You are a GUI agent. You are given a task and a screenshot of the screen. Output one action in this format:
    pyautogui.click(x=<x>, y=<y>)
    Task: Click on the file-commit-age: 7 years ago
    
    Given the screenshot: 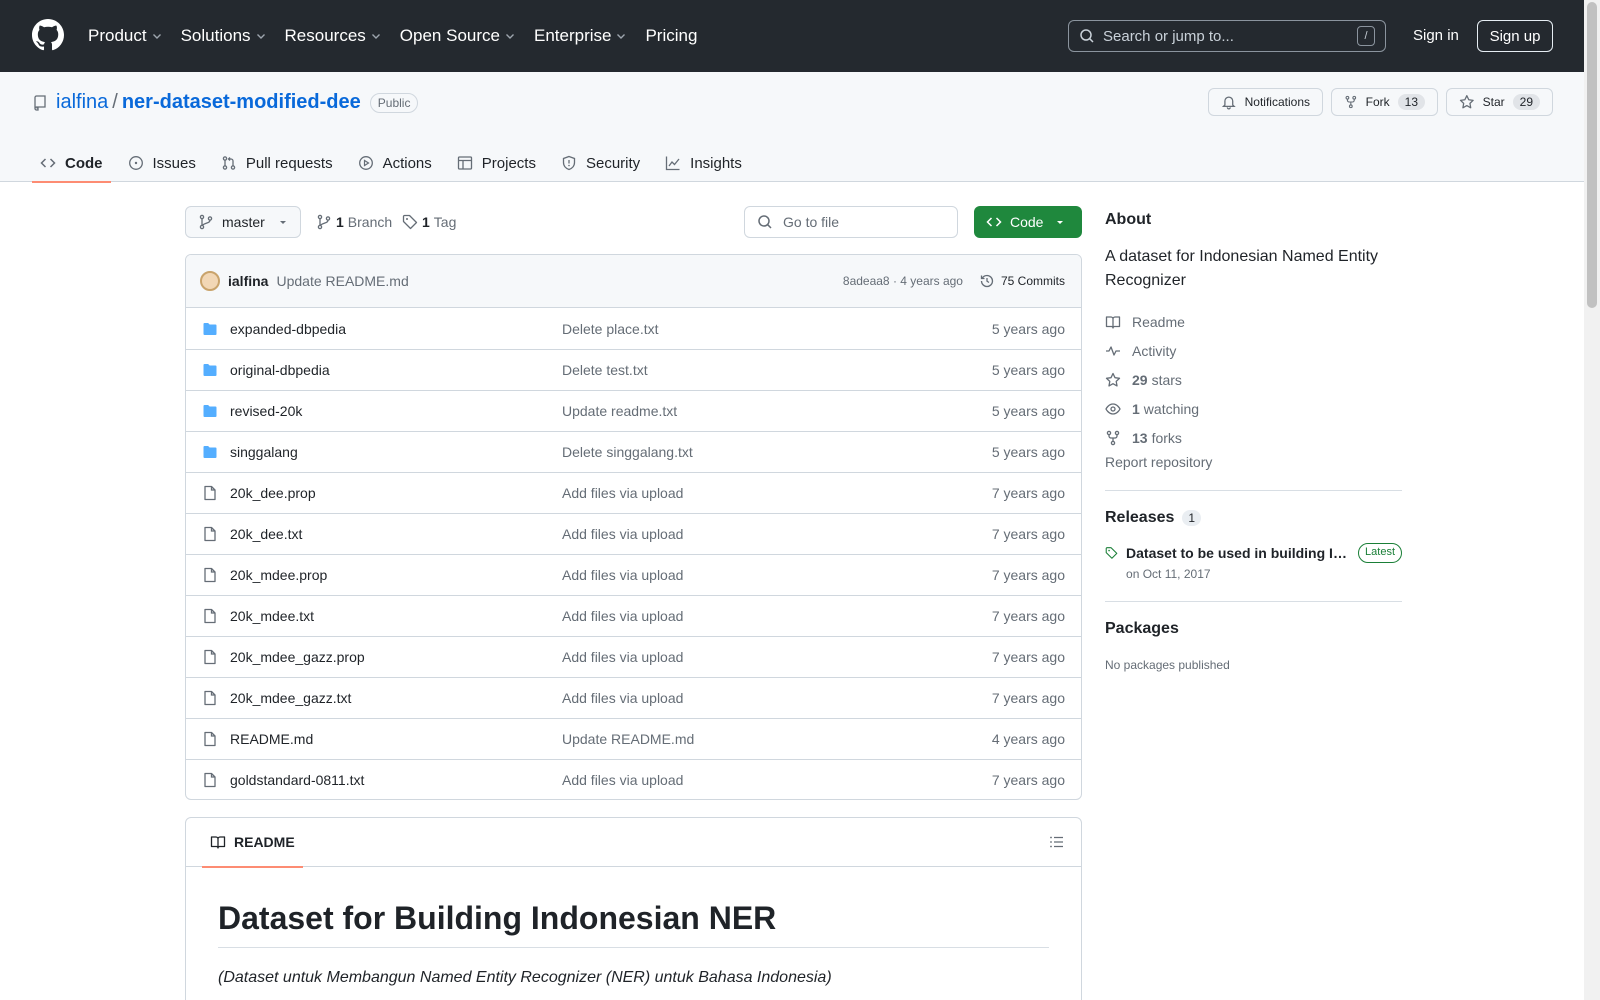 What is the action you would take?
    pyautogui.click(x=1028, y=616)
    